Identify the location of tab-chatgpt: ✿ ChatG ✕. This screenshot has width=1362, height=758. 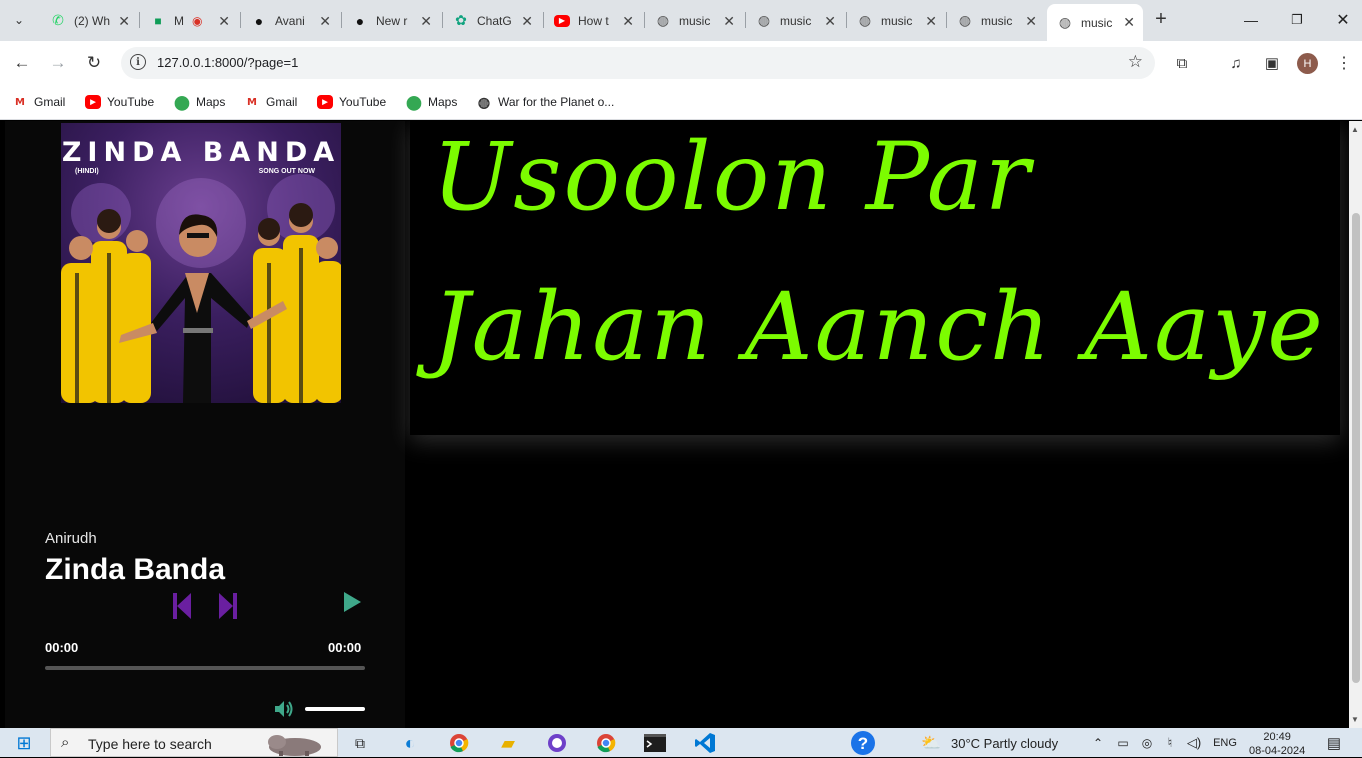
(492, 20).